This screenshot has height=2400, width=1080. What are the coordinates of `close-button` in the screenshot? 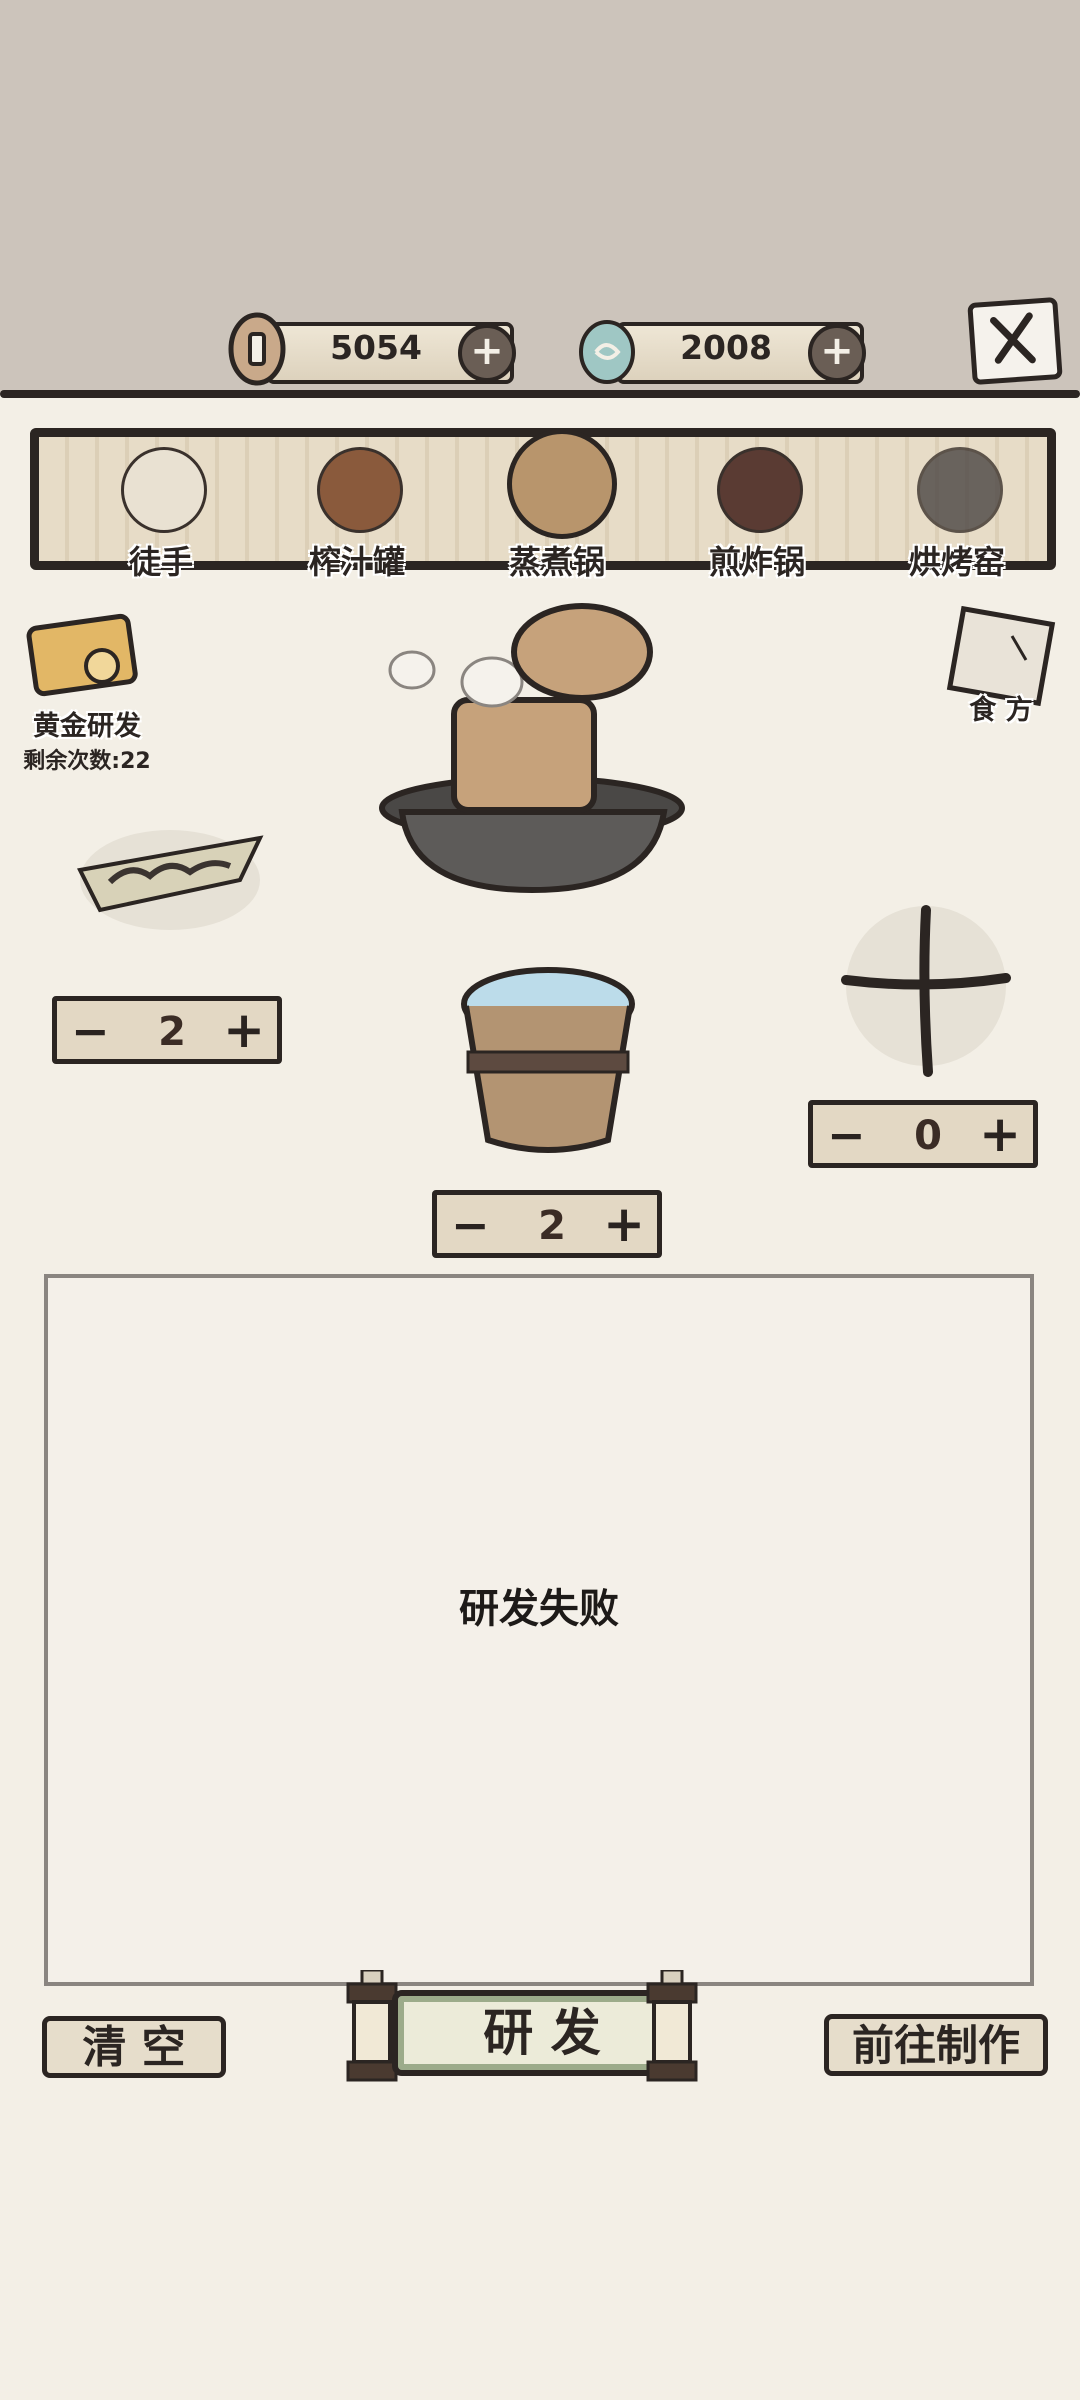 It's located at (1015, 341).